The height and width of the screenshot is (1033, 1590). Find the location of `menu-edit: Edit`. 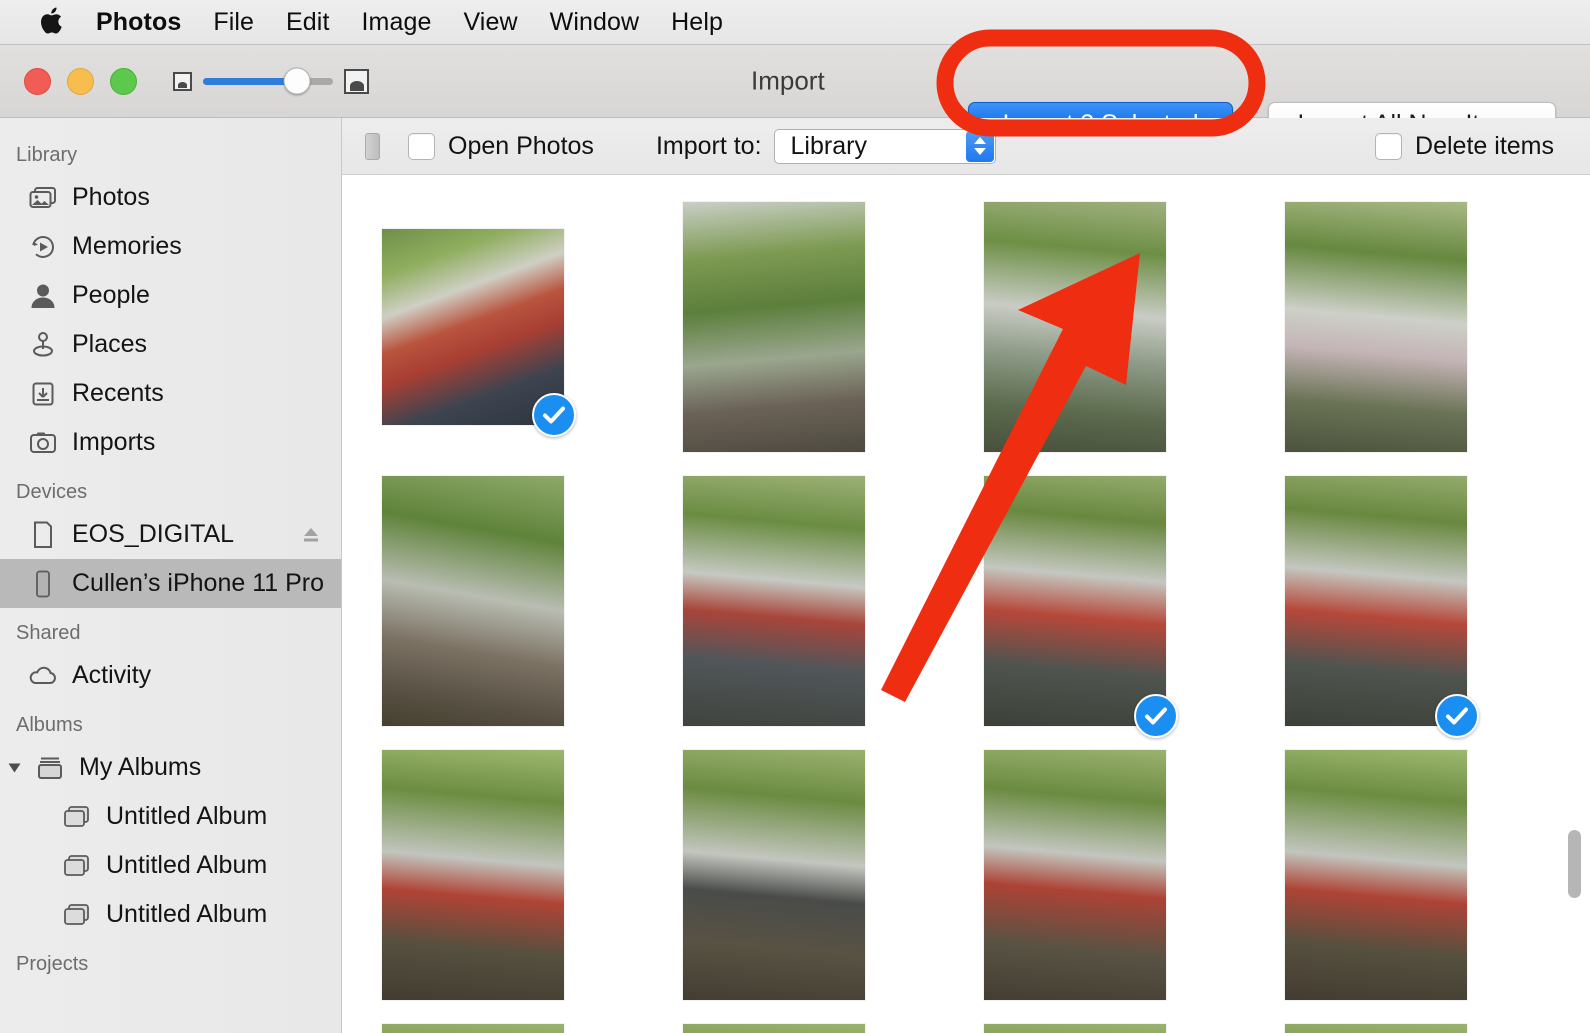

menu-edit: Edit is located at coordinates (307, 22).